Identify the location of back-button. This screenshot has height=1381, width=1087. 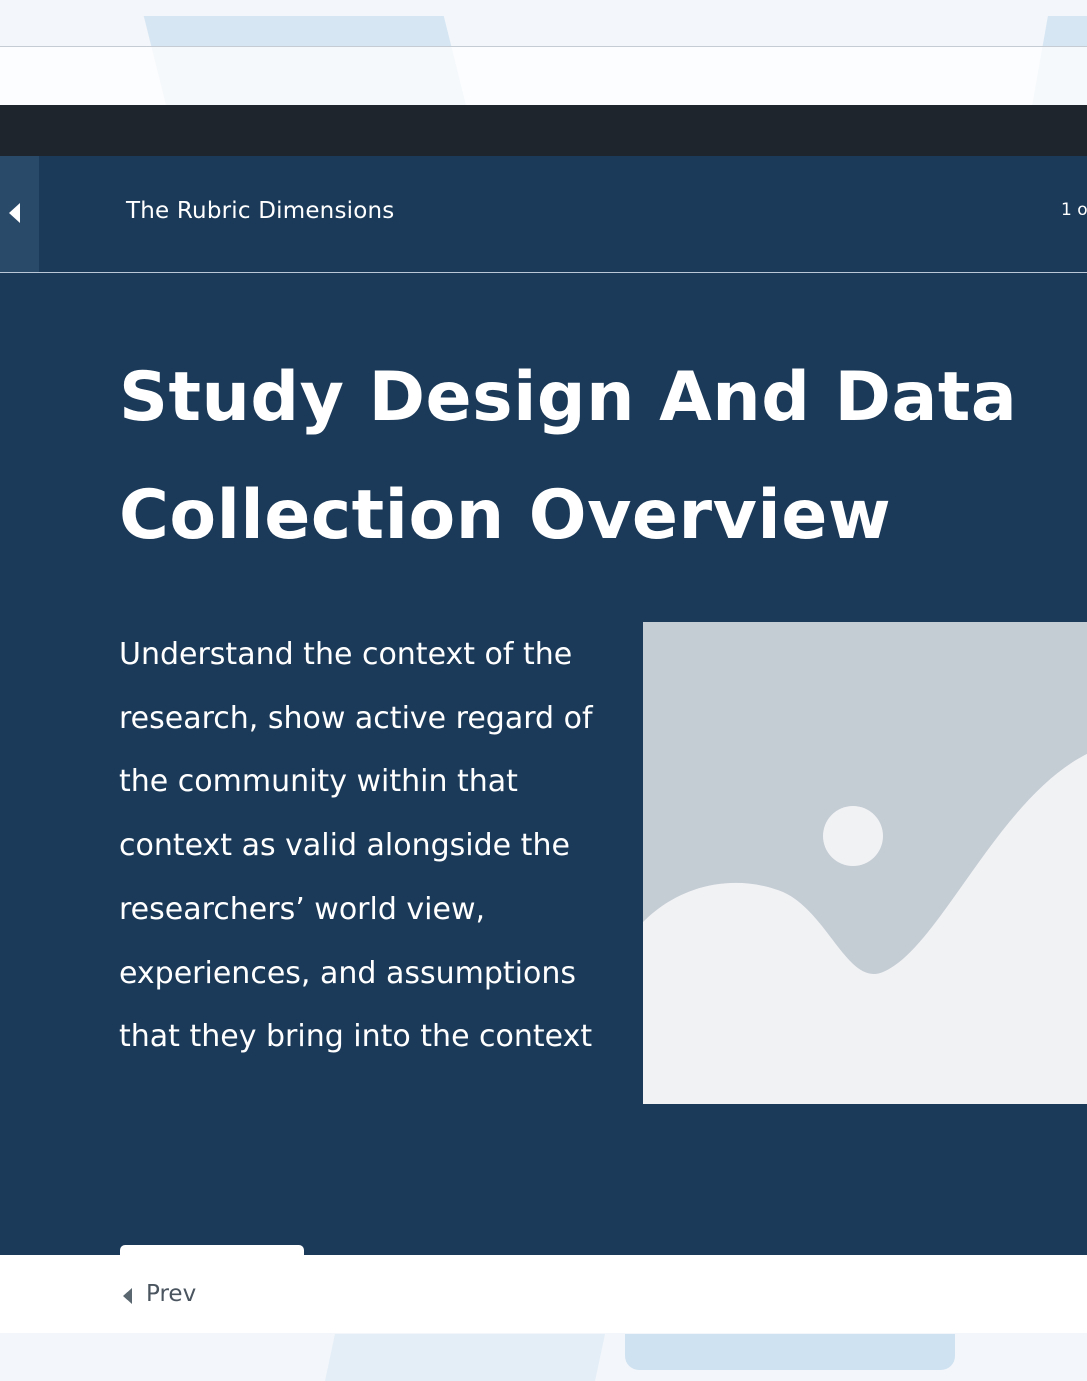
(19, 214).